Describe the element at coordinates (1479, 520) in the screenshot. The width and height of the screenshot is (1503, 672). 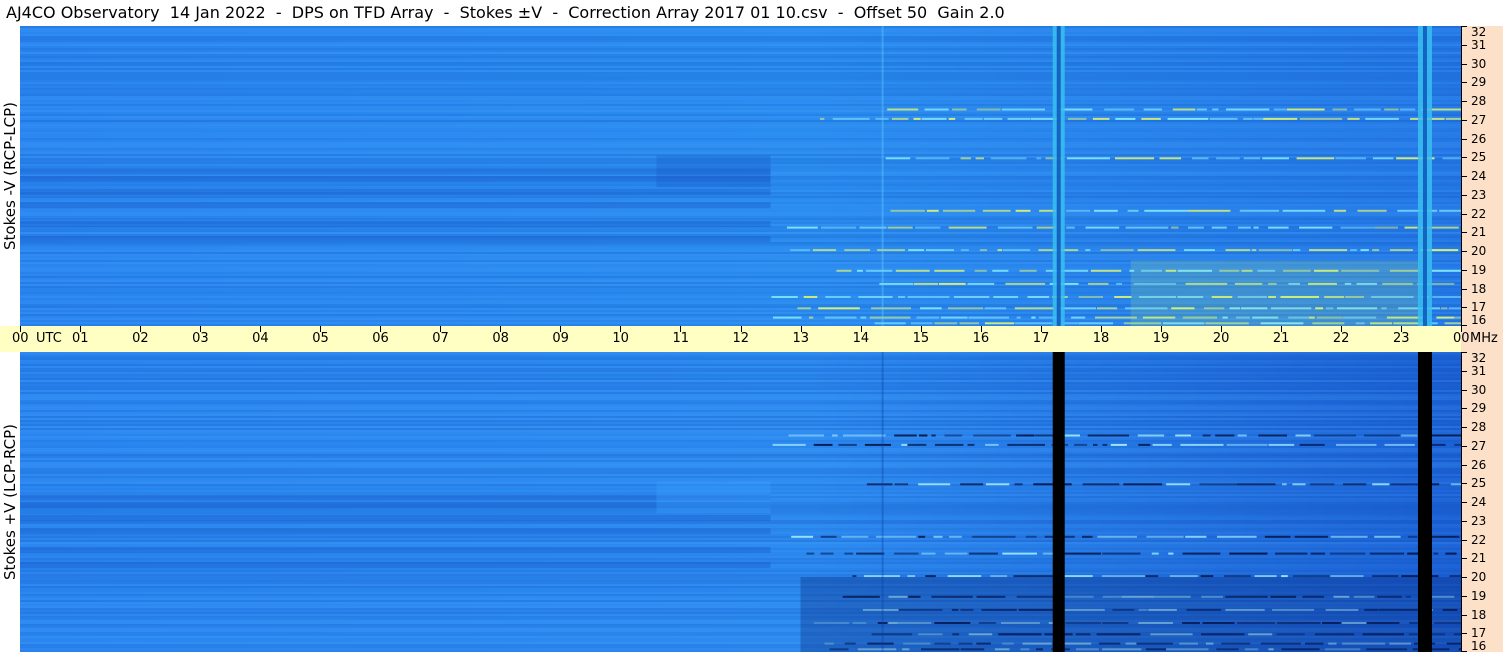
I see `freq-tick-label: 23` at that location.